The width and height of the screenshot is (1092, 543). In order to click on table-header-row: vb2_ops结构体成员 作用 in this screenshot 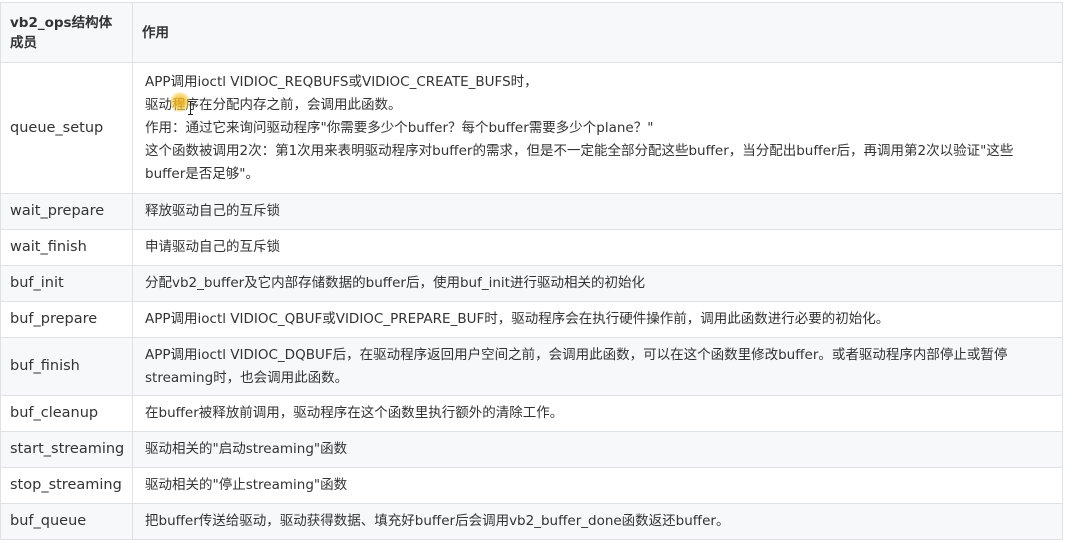, I will do `click(531, 32)`.